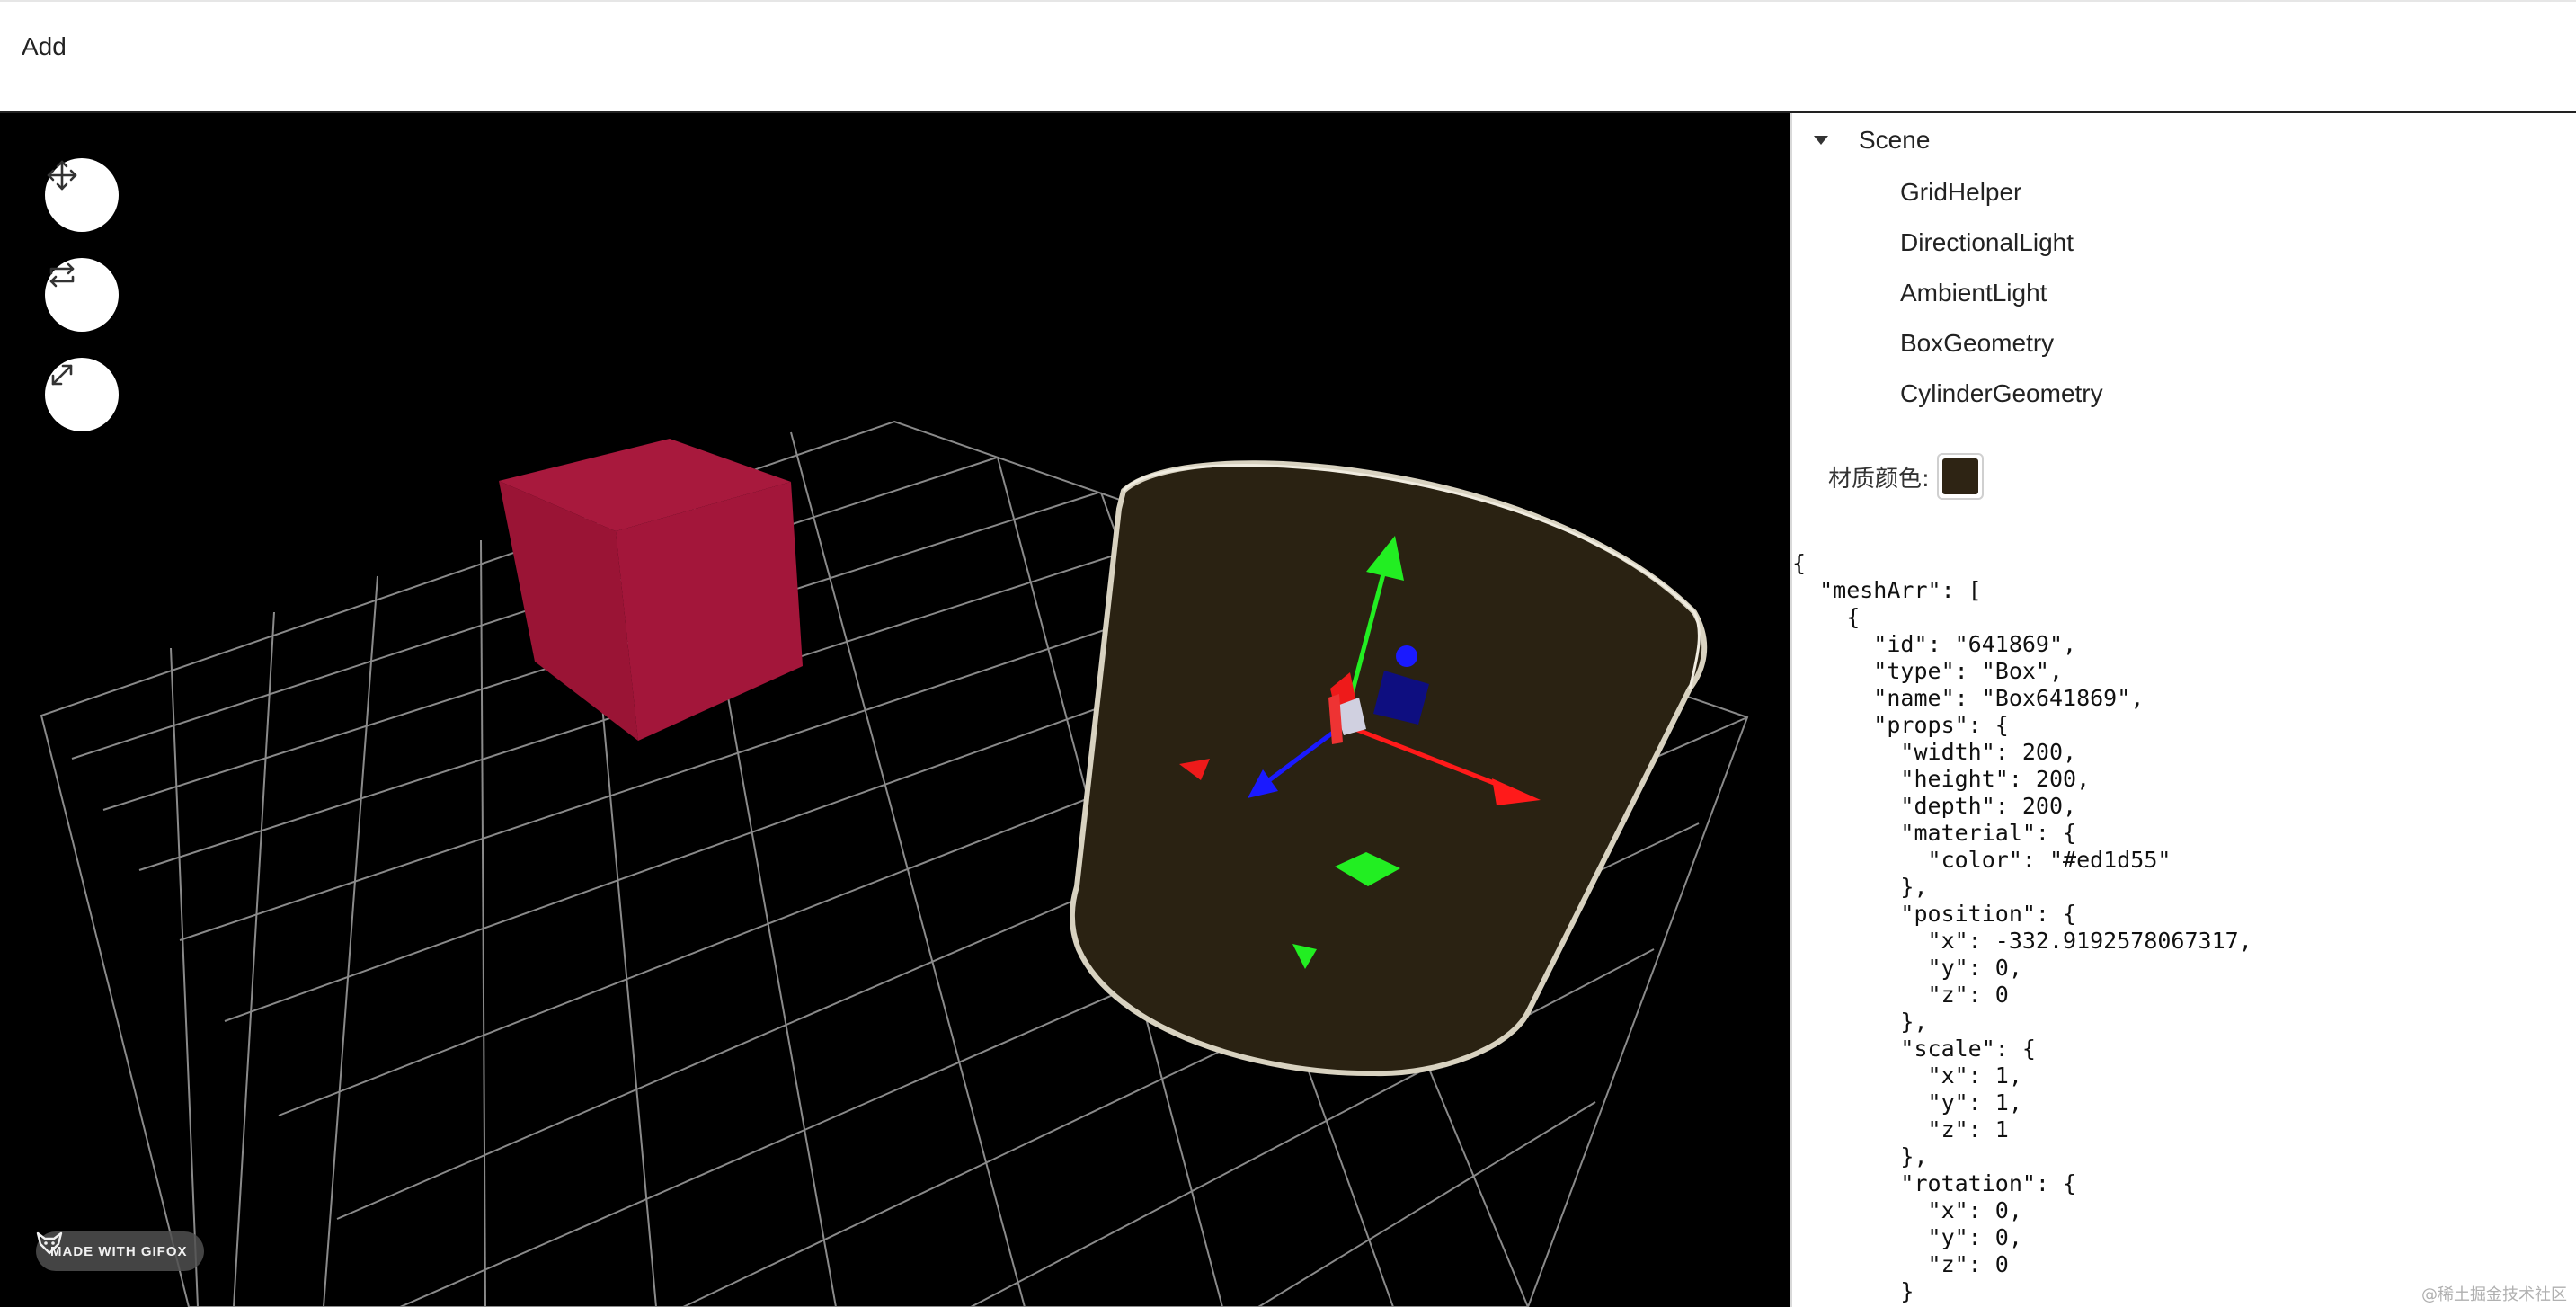 This screenshot has width=2576, height=1307. I want to click on caret-down-icon, so click(1821, 140).